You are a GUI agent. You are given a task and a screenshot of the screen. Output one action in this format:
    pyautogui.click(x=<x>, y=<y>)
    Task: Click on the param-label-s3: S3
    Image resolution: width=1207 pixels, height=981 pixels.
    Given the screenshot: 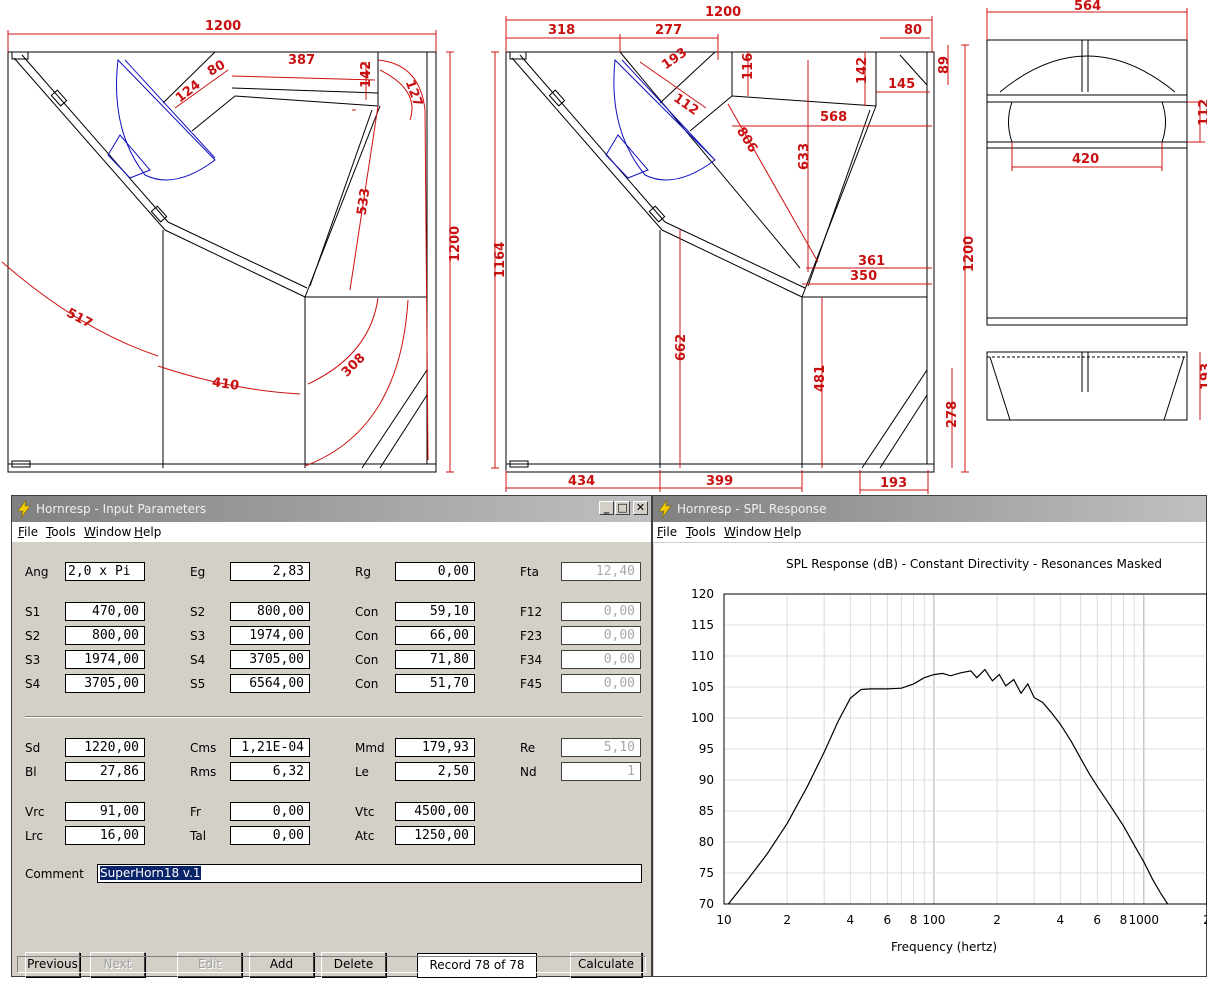 What is the action you would take?
    pyautogui.click(x=33, y=660)
    